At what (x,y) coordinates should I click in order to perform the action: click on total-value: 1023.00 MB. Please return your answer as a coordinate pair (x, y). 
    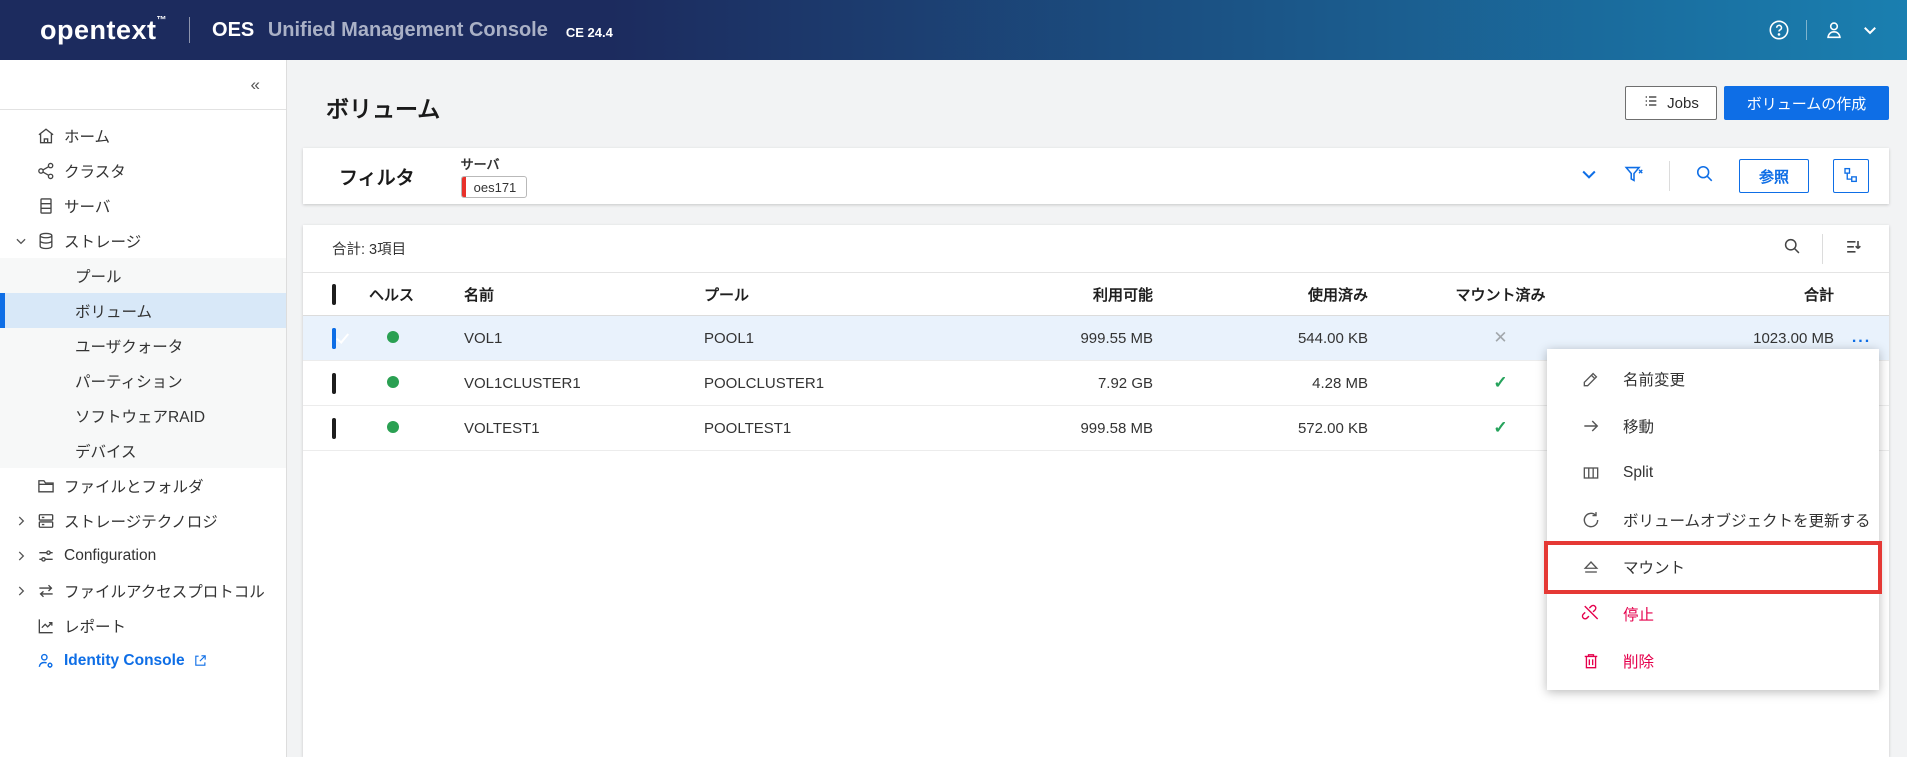
    Looking at the image, I should click on (1793, 338).